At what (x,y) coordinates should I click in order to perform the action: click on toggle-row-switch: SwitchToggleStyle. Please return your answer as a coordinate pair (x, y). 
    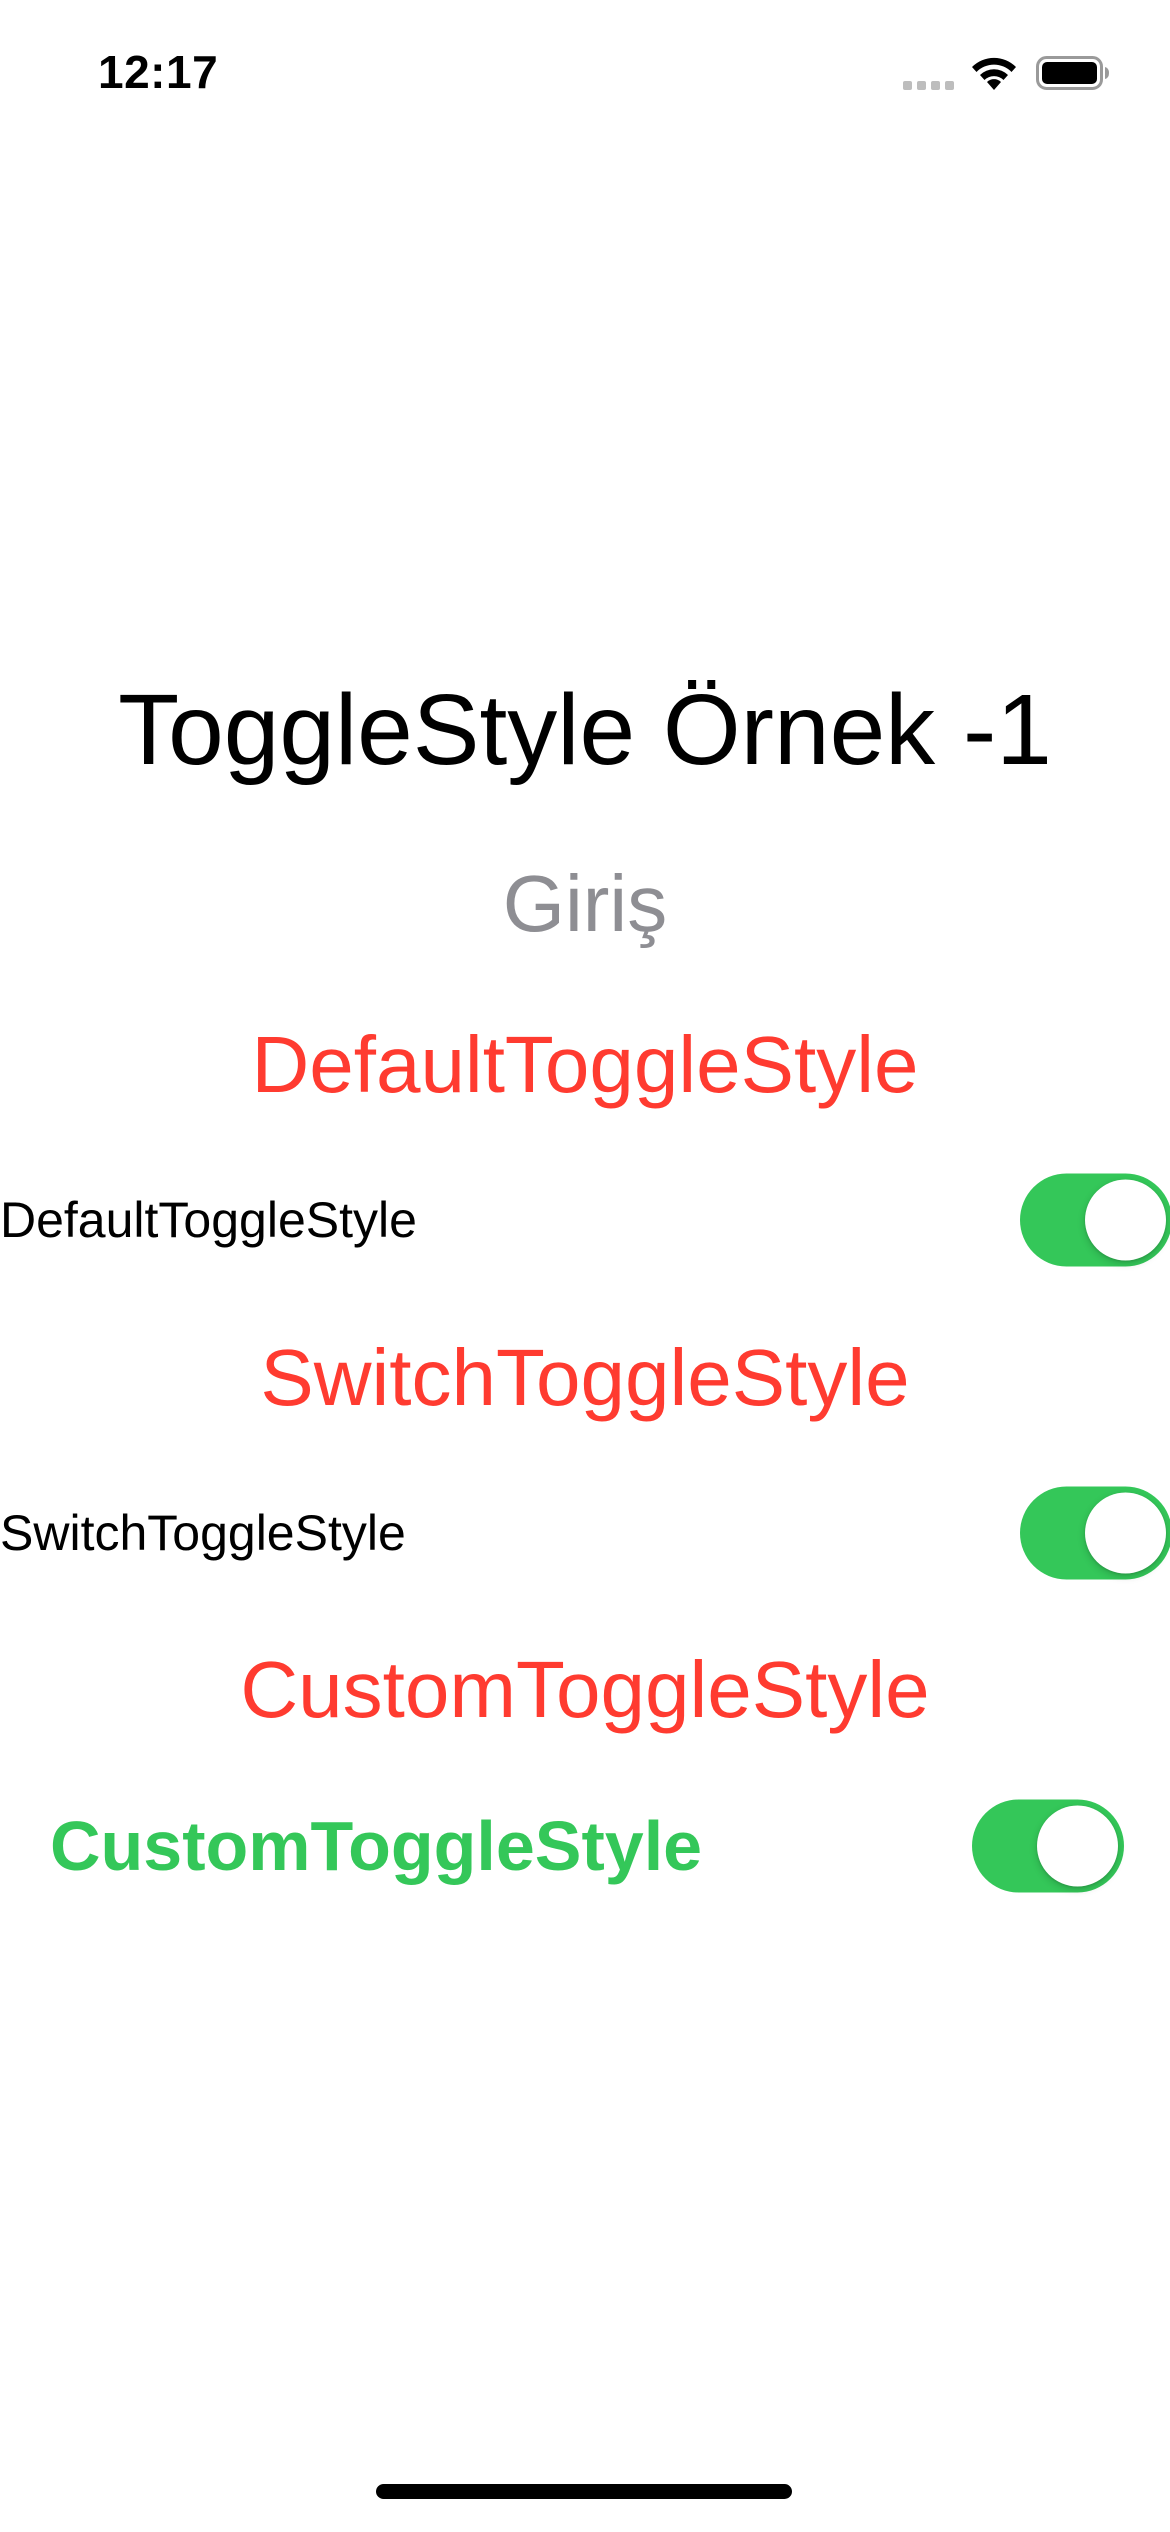
    Looking at the image, I should click on (585, 1533).